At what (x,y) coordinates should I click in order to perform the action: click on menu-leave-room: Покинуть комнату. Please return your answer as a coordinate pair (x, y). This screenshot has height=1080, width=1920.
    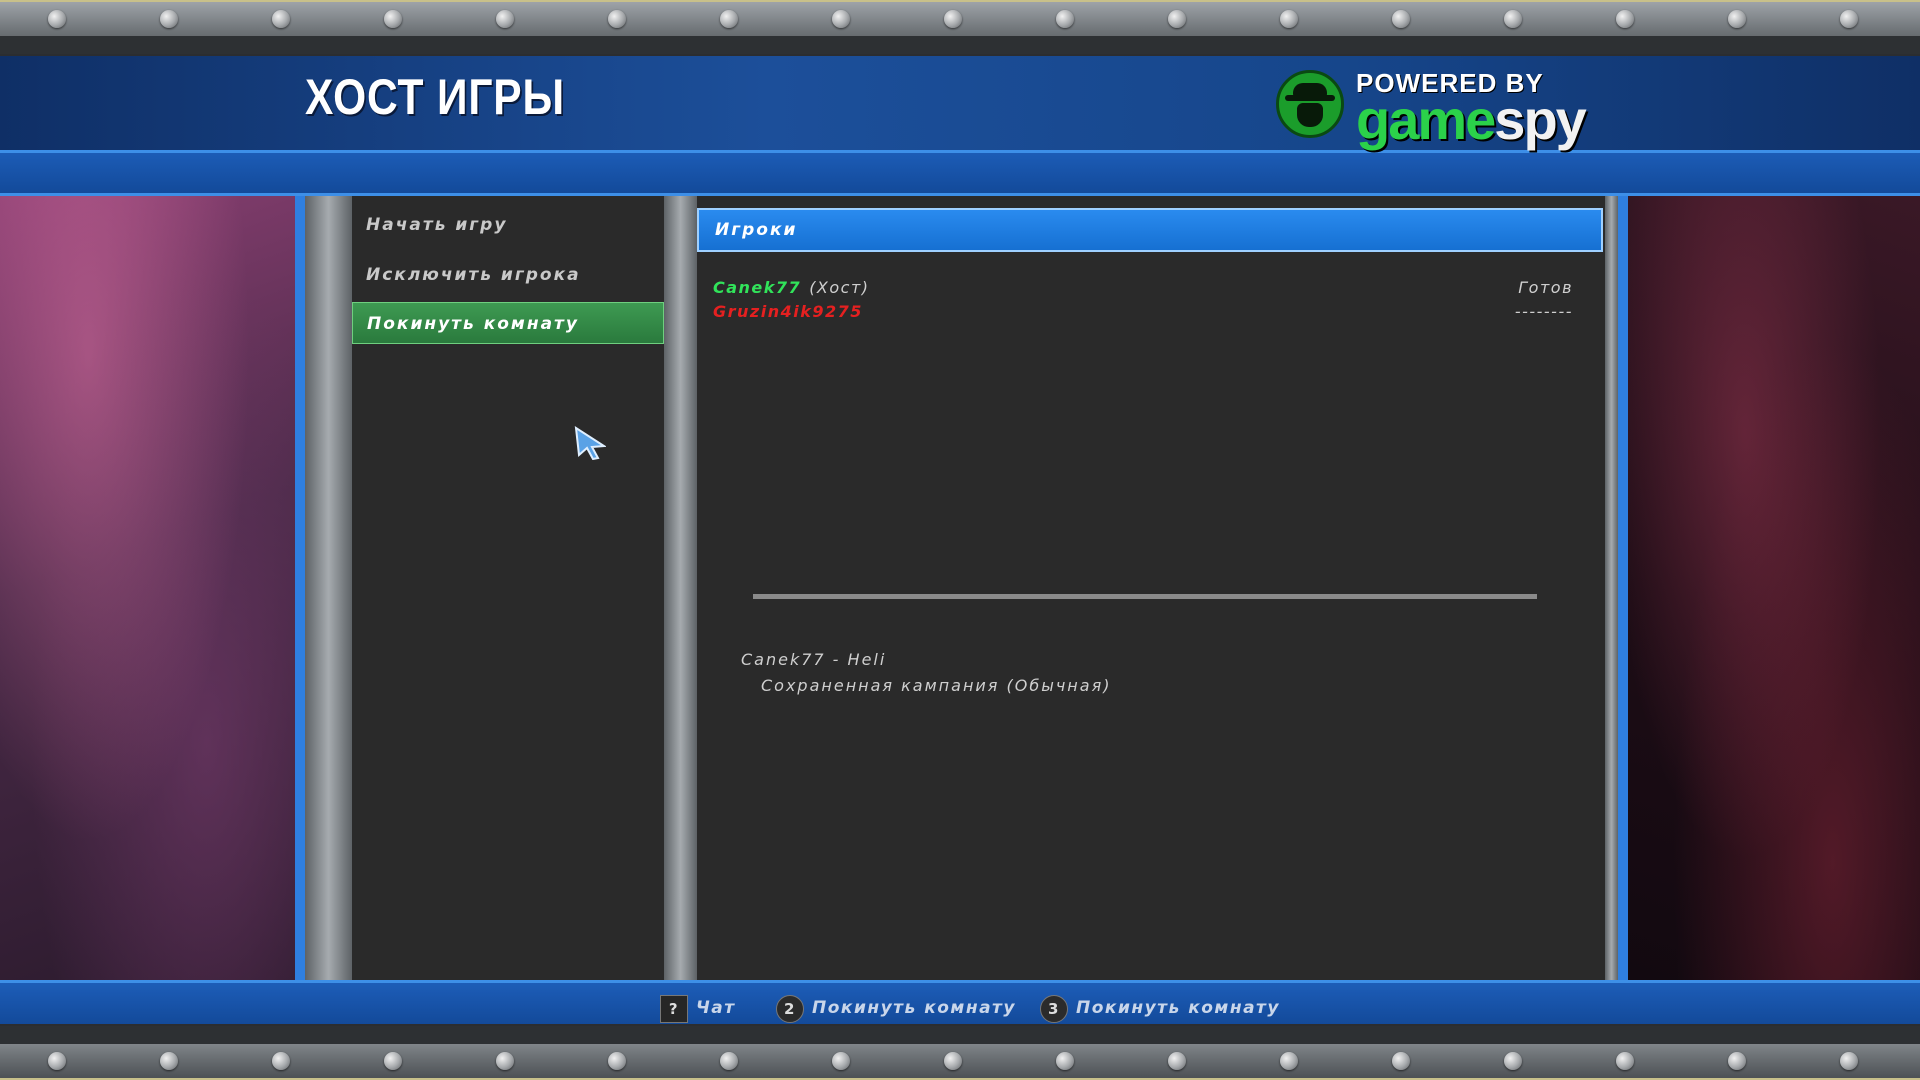
    Looking at the image, I should click on (508, 323).